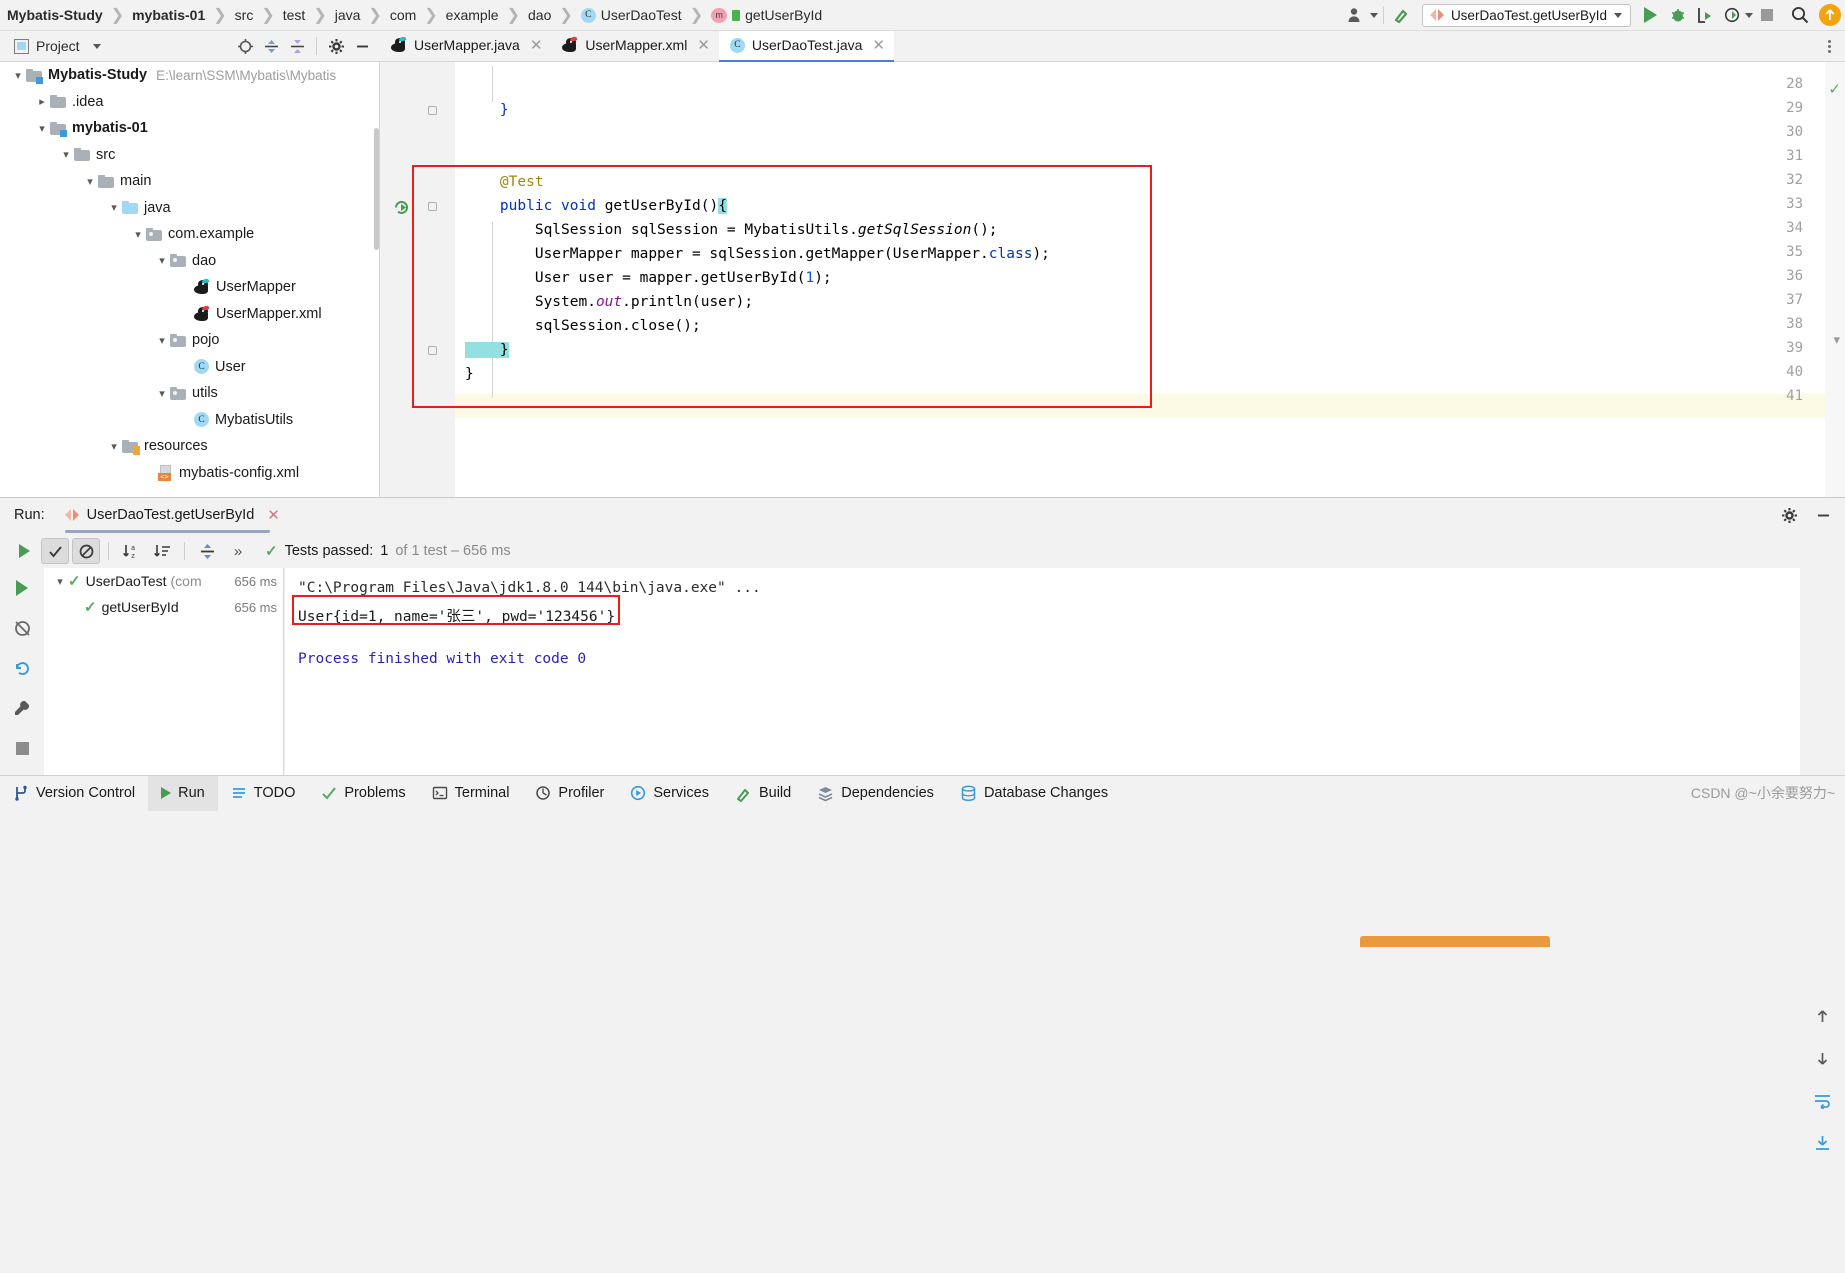 The image size is (1845, 1273). Describe the element at coordinates (189, 340) in the screenshot. I see `tree-item-pojo: ▾ pojo` at that location.